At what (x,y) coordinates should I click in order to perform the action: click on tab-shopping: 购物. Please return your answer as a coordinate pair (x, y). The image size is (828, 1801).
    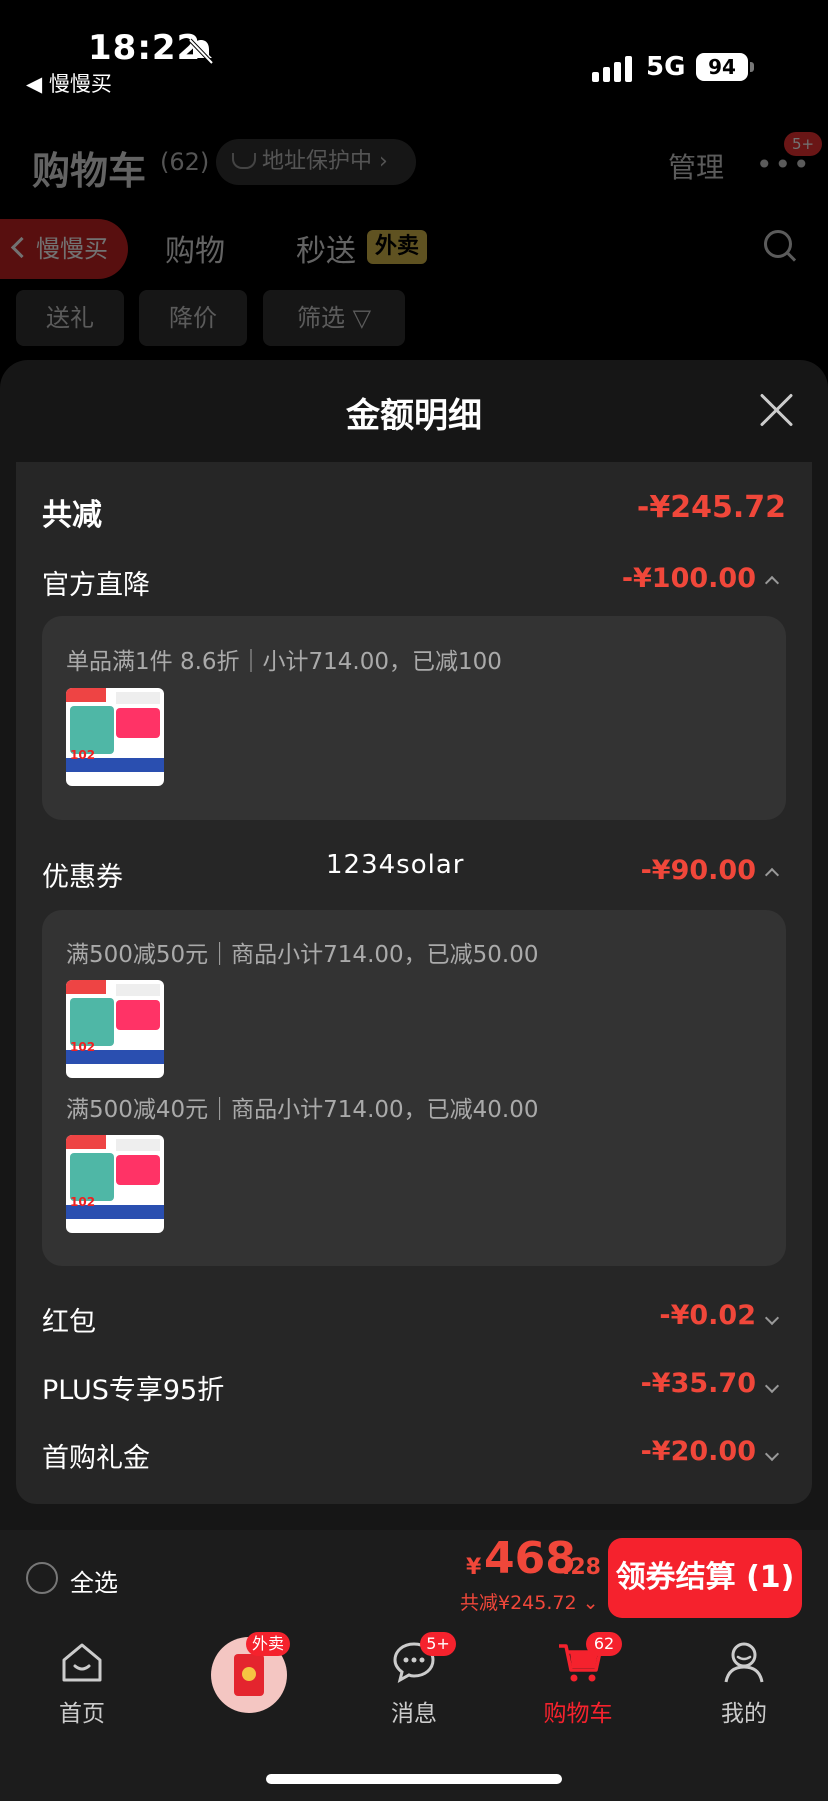
    Looking at the image, I should click on (195, 248).